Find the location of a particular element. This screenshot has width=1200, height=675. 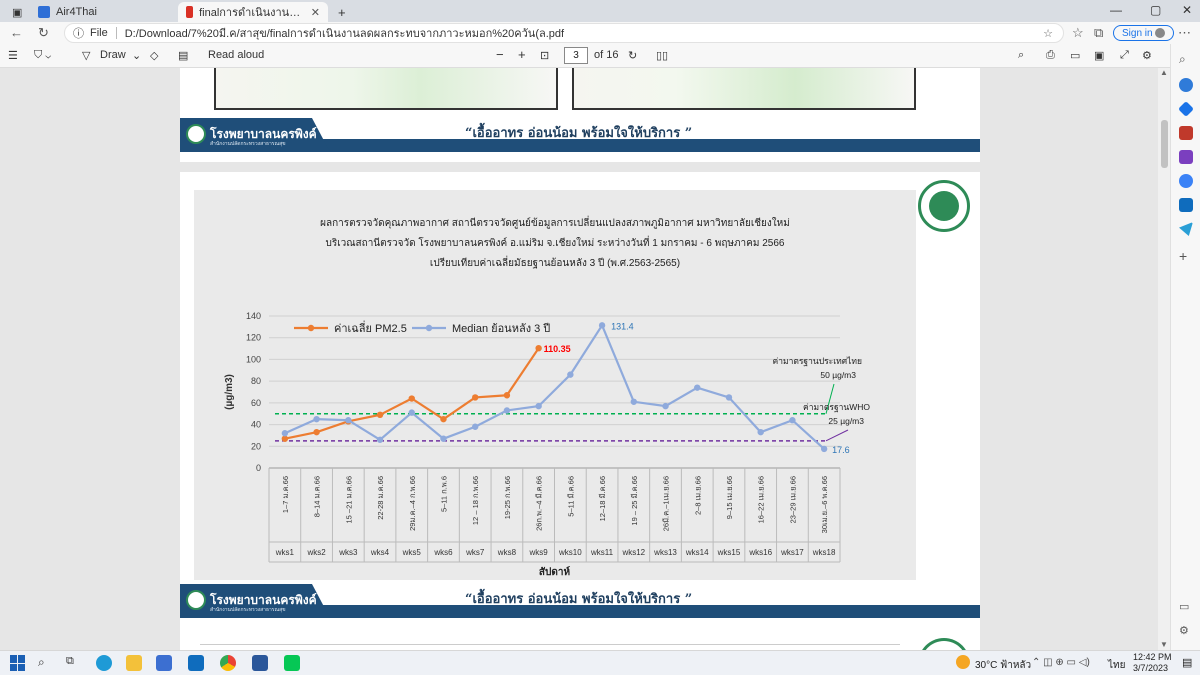

weather-text: 30°C ฟ้าหลัว is located at coordinates (1003, 665).